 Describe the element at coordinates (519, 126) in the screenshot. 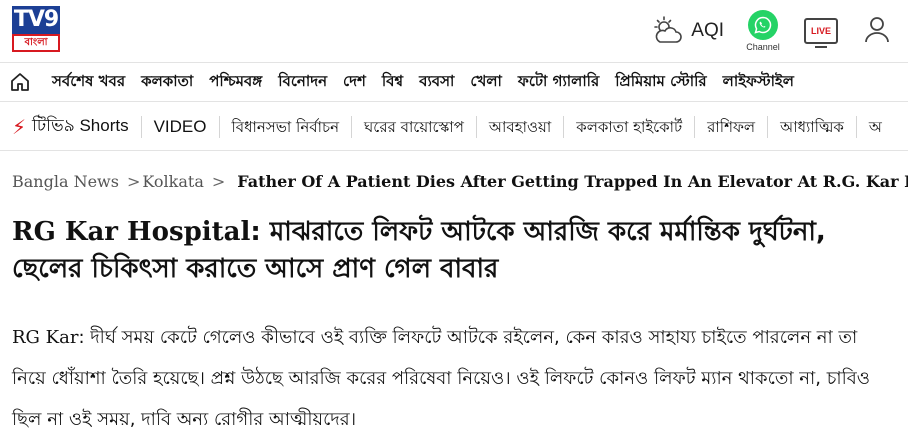

I see `nav2-item-weather: আবহাওয়া` at that location.